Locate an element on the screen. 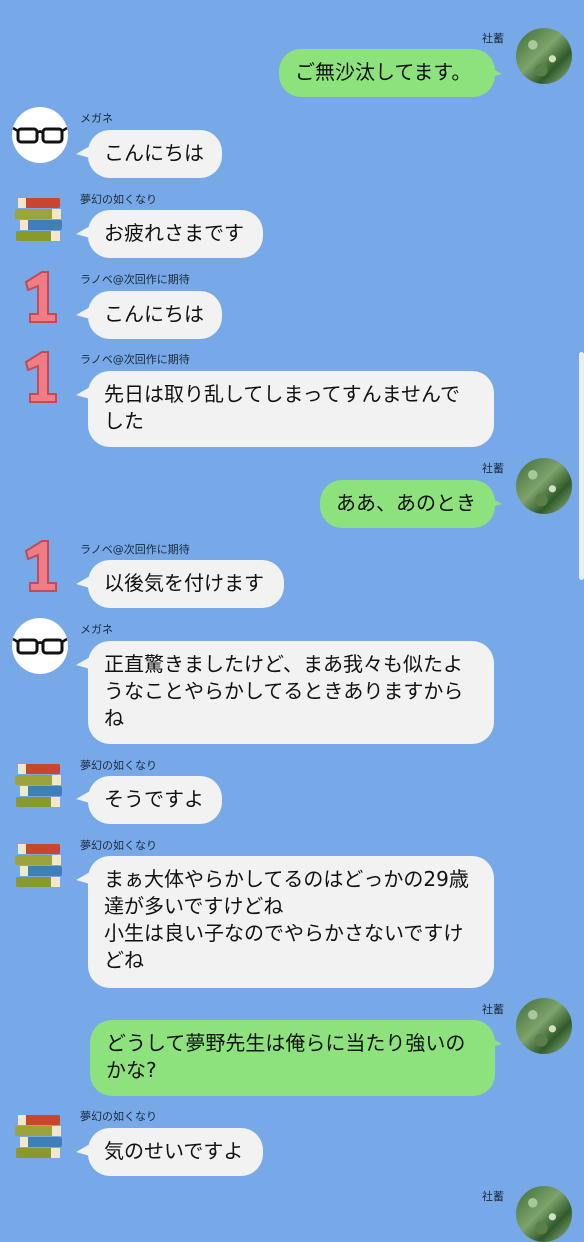 The width and height of the screenshot is (584, 1242). message-bubble: 以後気を付けます is located at coordinates (186, 584).